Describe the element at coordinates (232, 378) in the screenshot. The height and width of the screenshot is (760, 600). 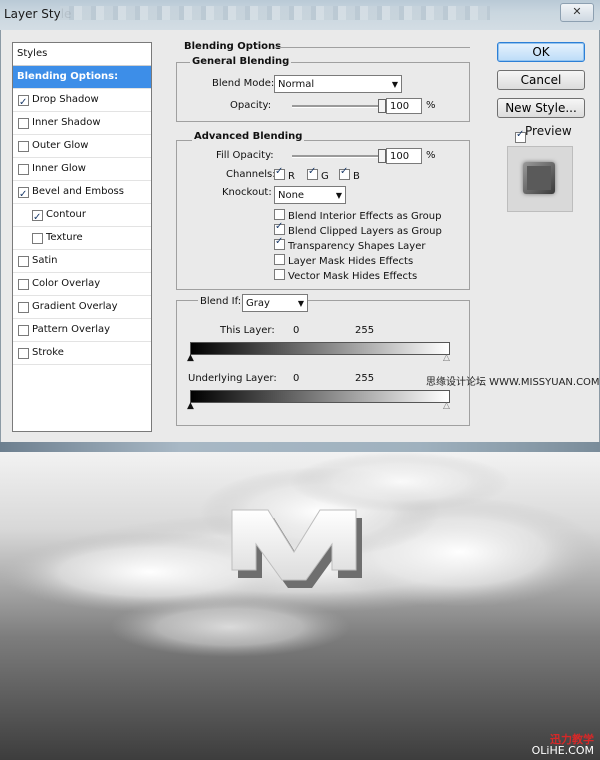
I see `underlying-layer-label: Underlying Layer:` at that location.